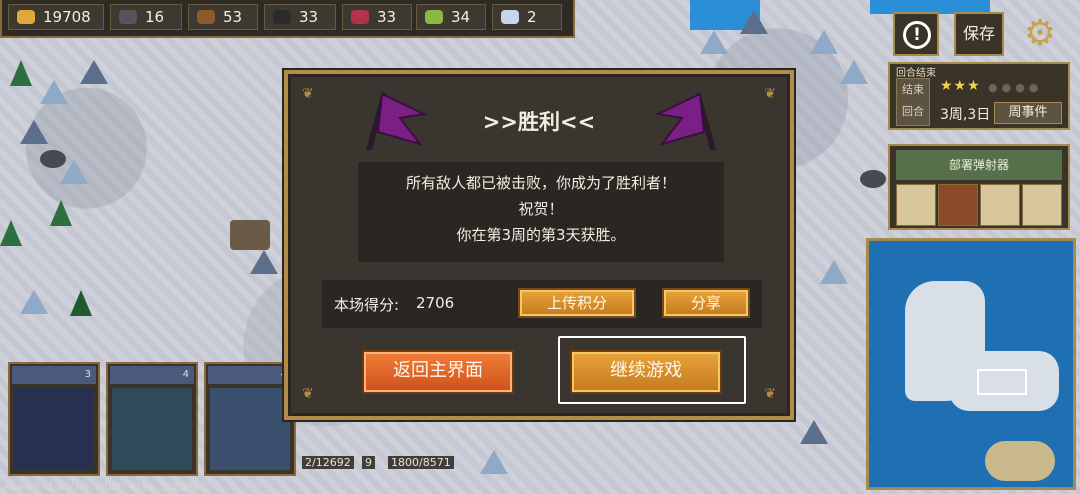  I want to click on score-value: 2706, so click(435, 303).